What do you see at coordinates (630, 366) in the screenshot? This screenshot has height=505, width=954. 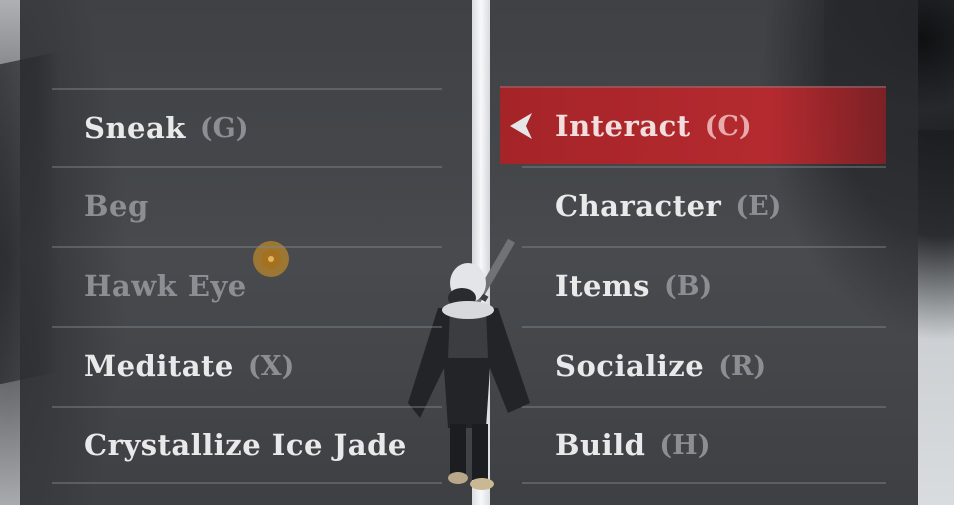 I see `menu-item-label: Socialize` at bounding box center [630, 366].